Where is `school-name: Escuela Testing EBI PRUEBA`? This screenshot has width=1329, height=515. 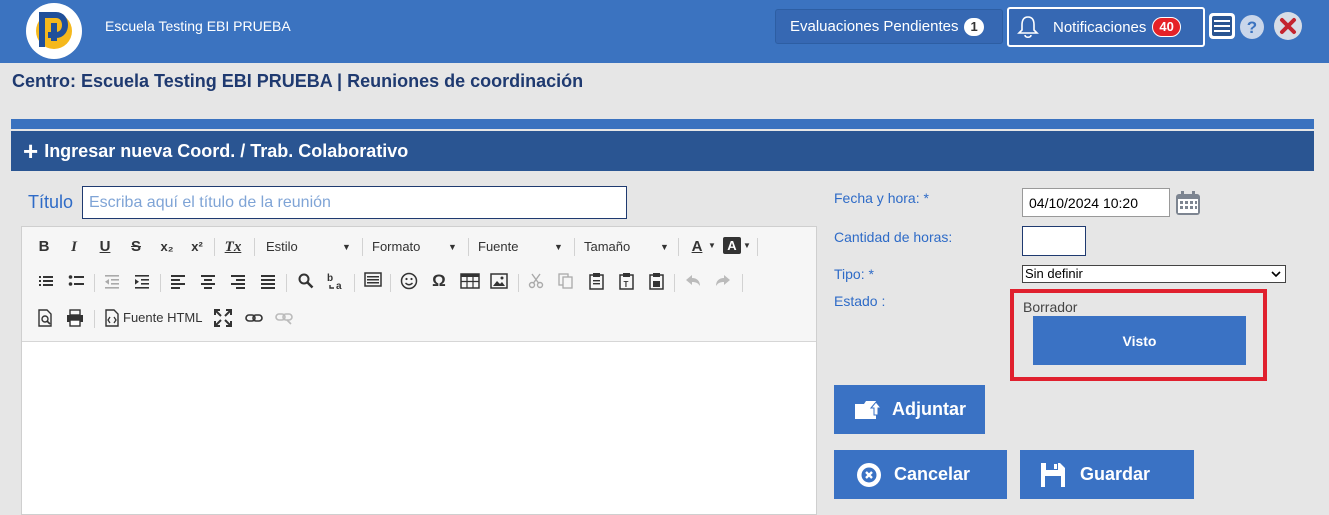
school-name: Escuela Testing EBI PRUEBA is located at coordinates (198, 26).